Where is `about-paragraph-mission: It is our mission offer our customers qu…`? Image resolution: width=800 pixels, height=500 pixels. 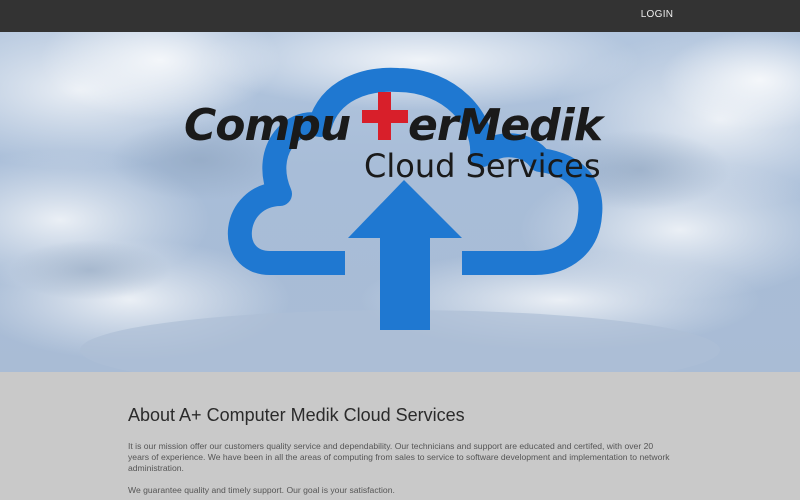 about-paragraph-mission: It is our mission offer our customers qu… is located at coordinates (399, 457).